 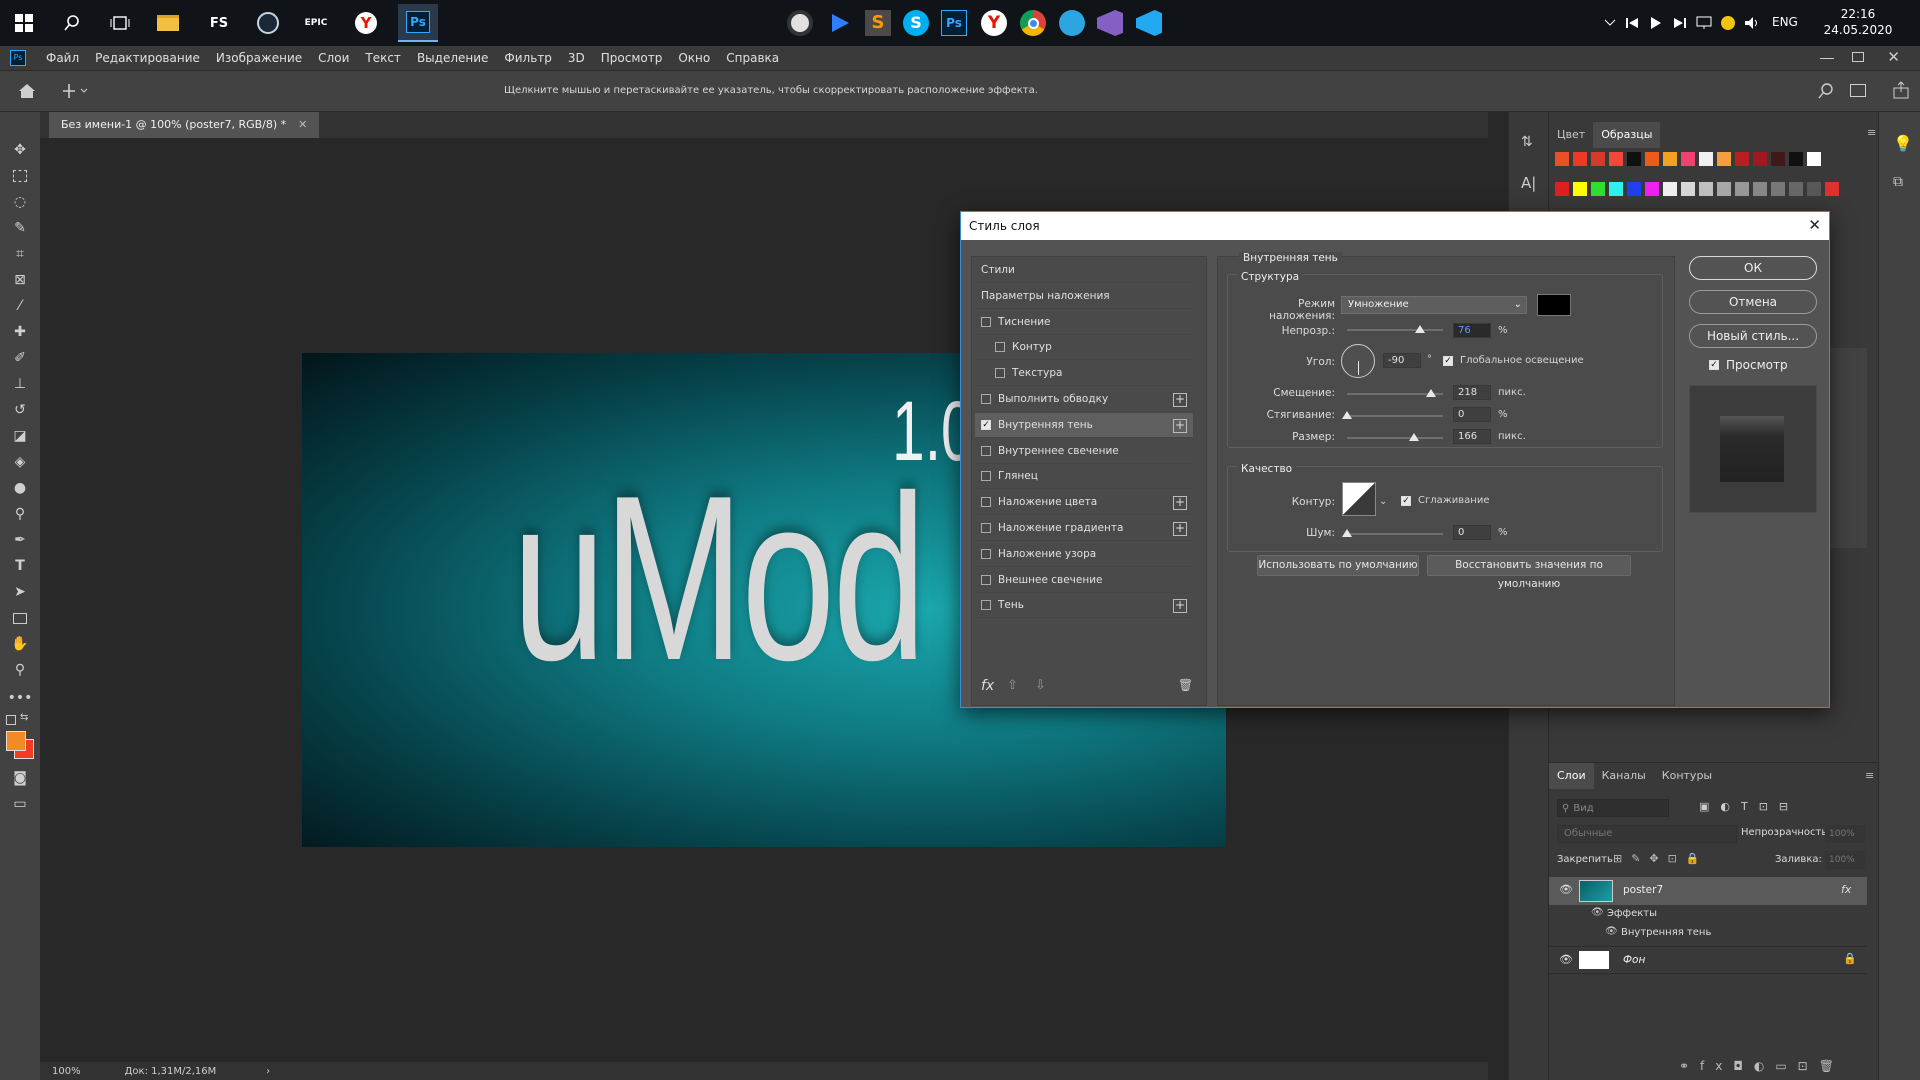 What do you see at coordinates (1749, 806) in the screenshot?
I see `layer-filter-icons: ▣◐T⊡⊟` at bounding box center [1749, 806].